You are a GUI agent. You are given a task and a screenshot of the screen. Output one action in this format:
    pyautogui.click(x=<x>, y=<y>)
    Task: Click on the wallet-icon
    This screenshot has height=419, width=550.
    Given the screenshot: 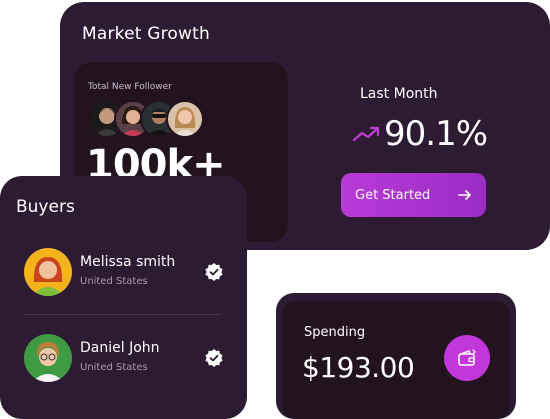 What is the action you would take?
    pyautogui.click(x=467, y=357)
    